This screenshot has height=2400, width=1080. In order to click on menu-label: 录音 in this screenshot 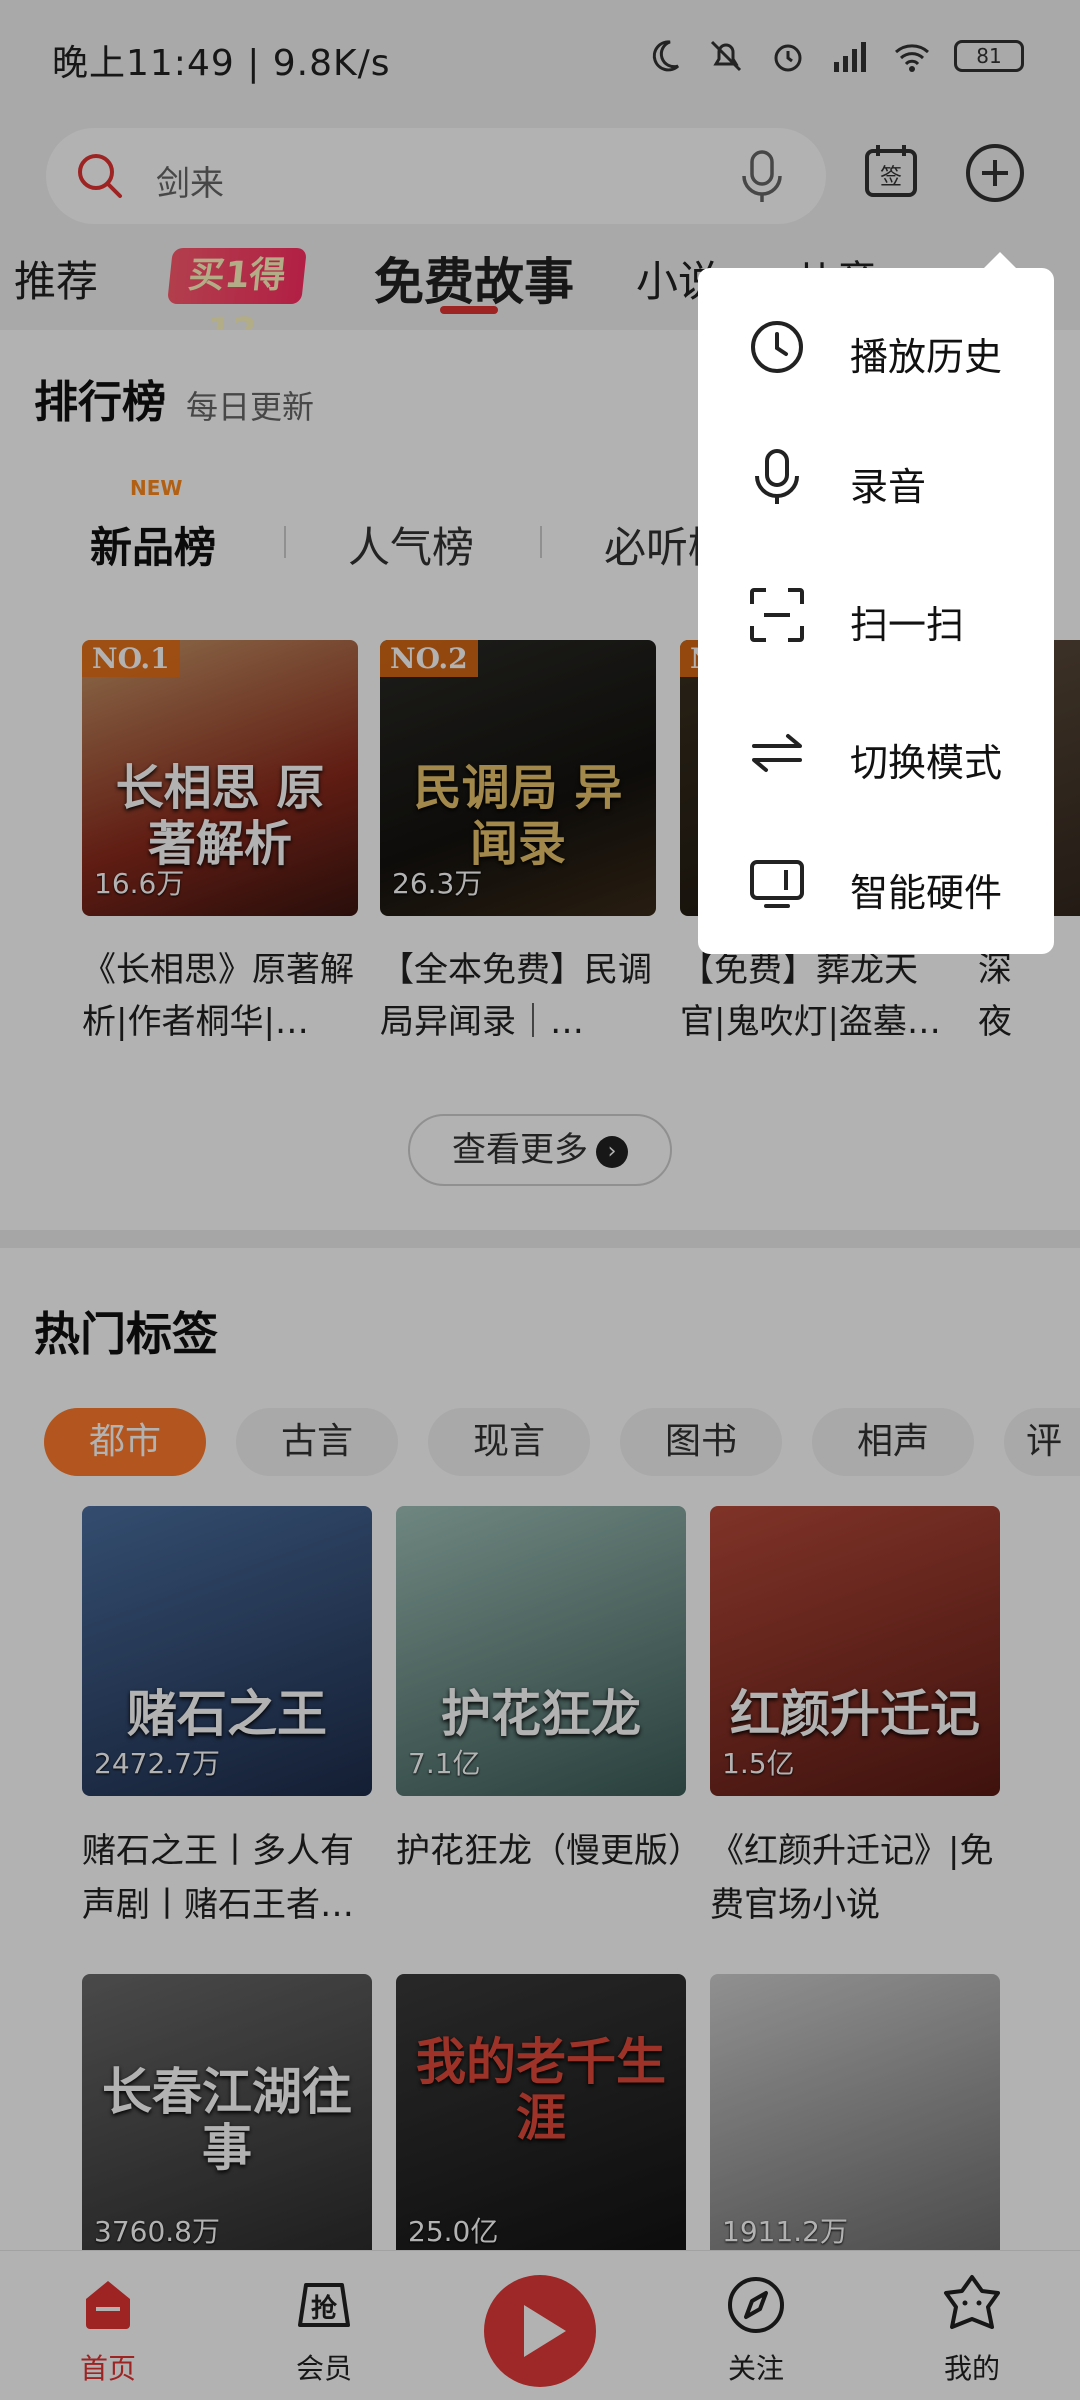, I will do `click(888, 487)`.